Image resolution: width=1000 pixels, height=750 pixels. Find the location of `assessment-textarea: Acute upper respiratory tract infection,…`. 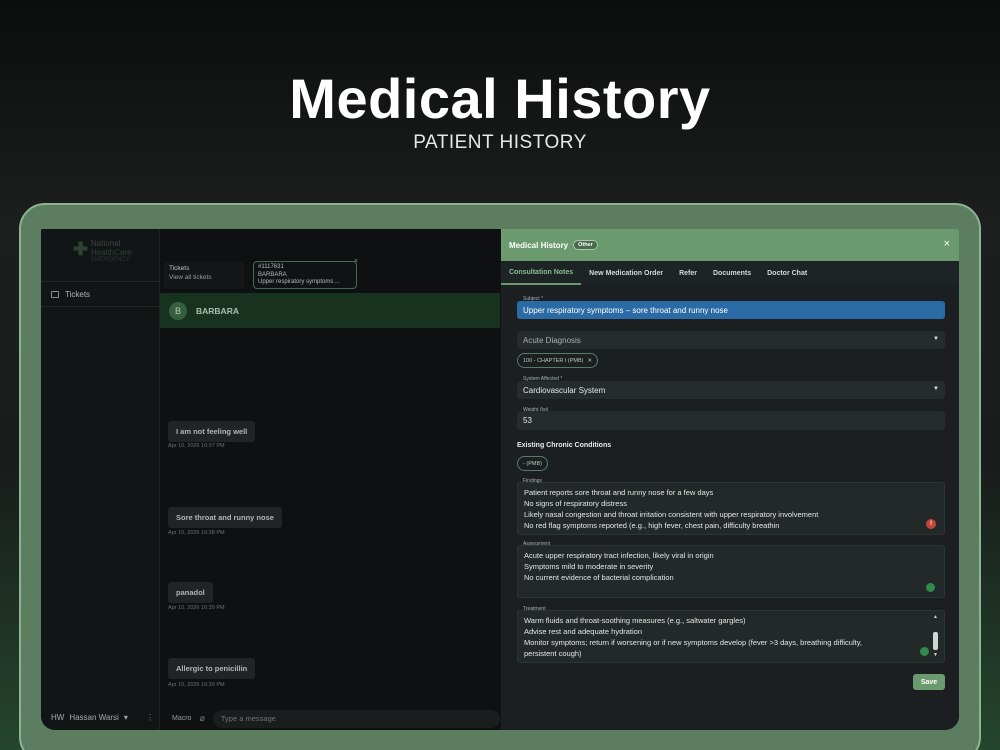

assessment-textarea: Acute upper respiratory tract infection,… is located at coordinates (731, 571).